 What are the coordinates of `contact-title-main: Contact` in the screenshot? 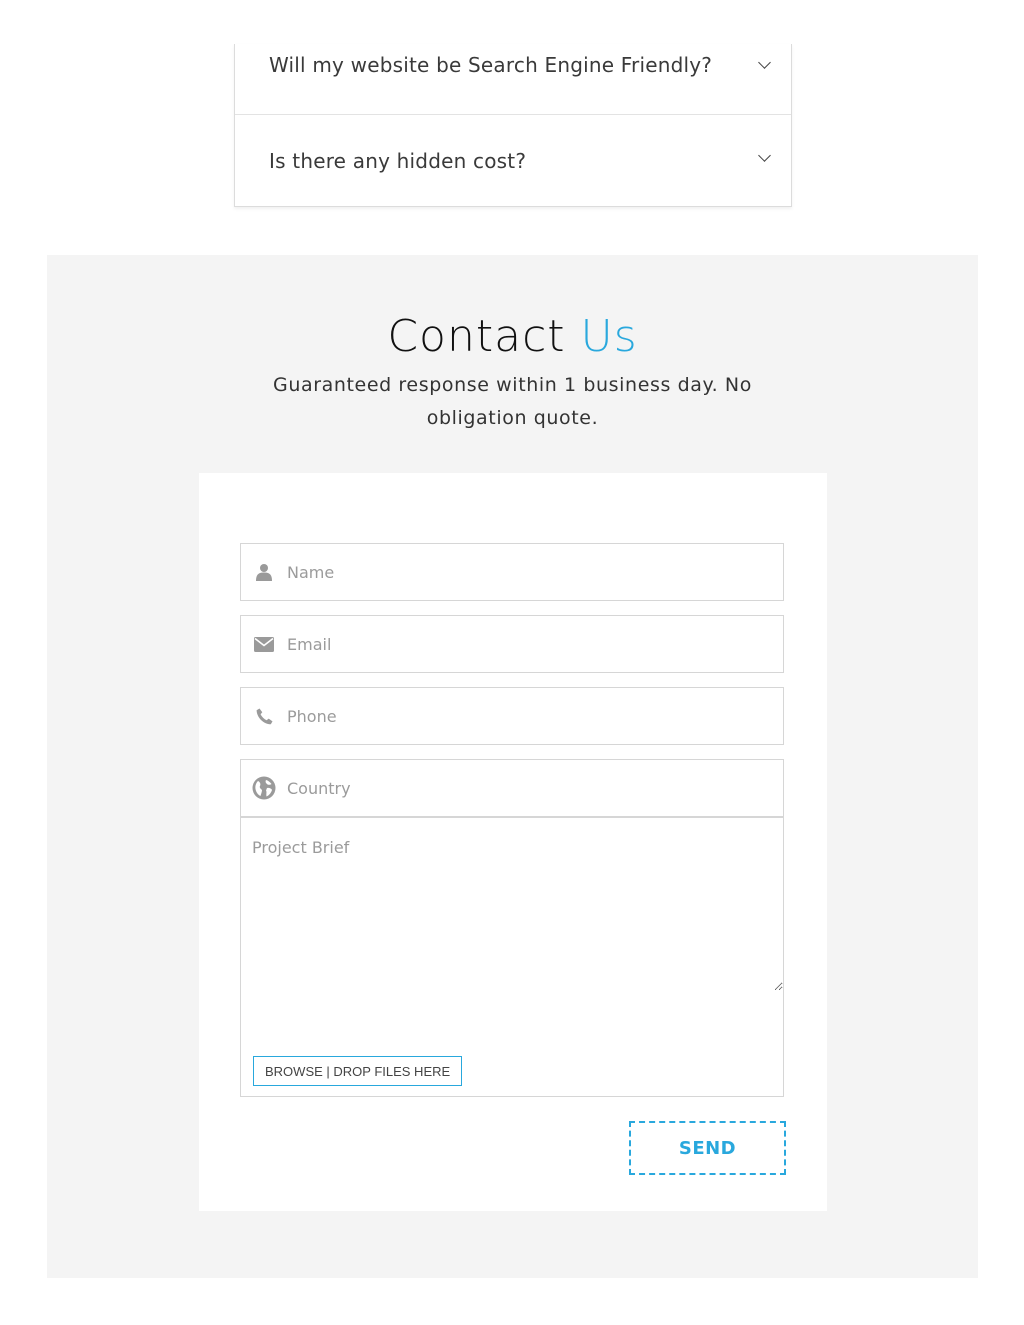 It's located at (476, 336).